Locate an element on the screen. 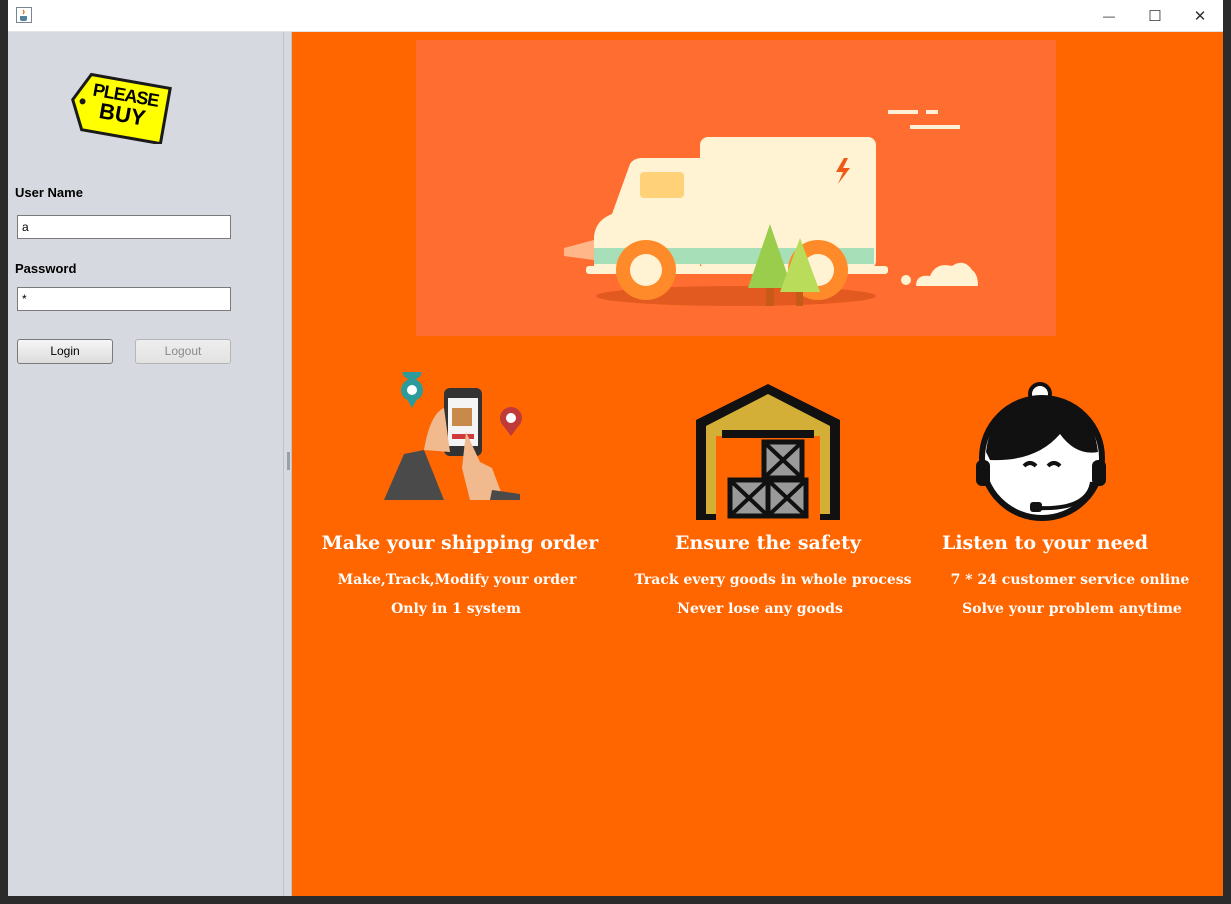 This screenshot has width=1231, height=904. minimize-icon: — is located at coordinates (1109, 15).